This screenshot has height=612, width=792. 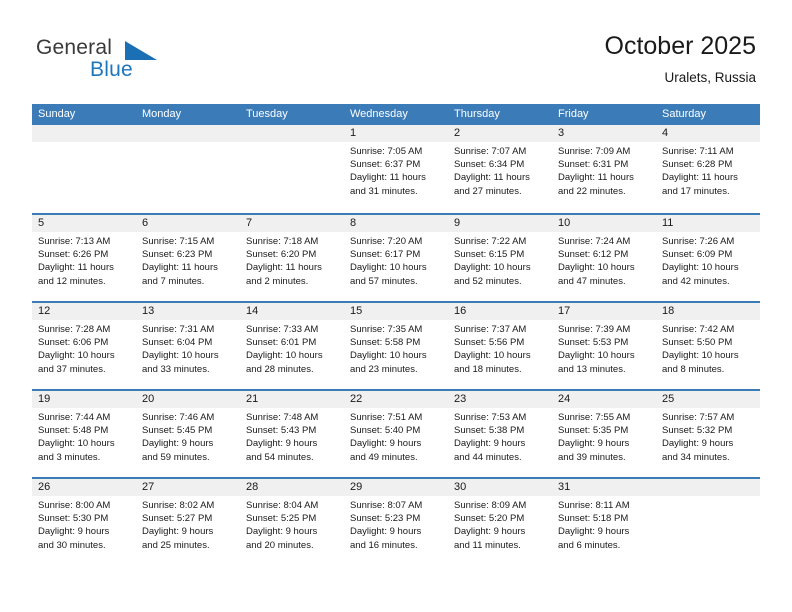 I want to click on sunset-text: Sunset: 5:18 PM, so click(x=593, y=519).